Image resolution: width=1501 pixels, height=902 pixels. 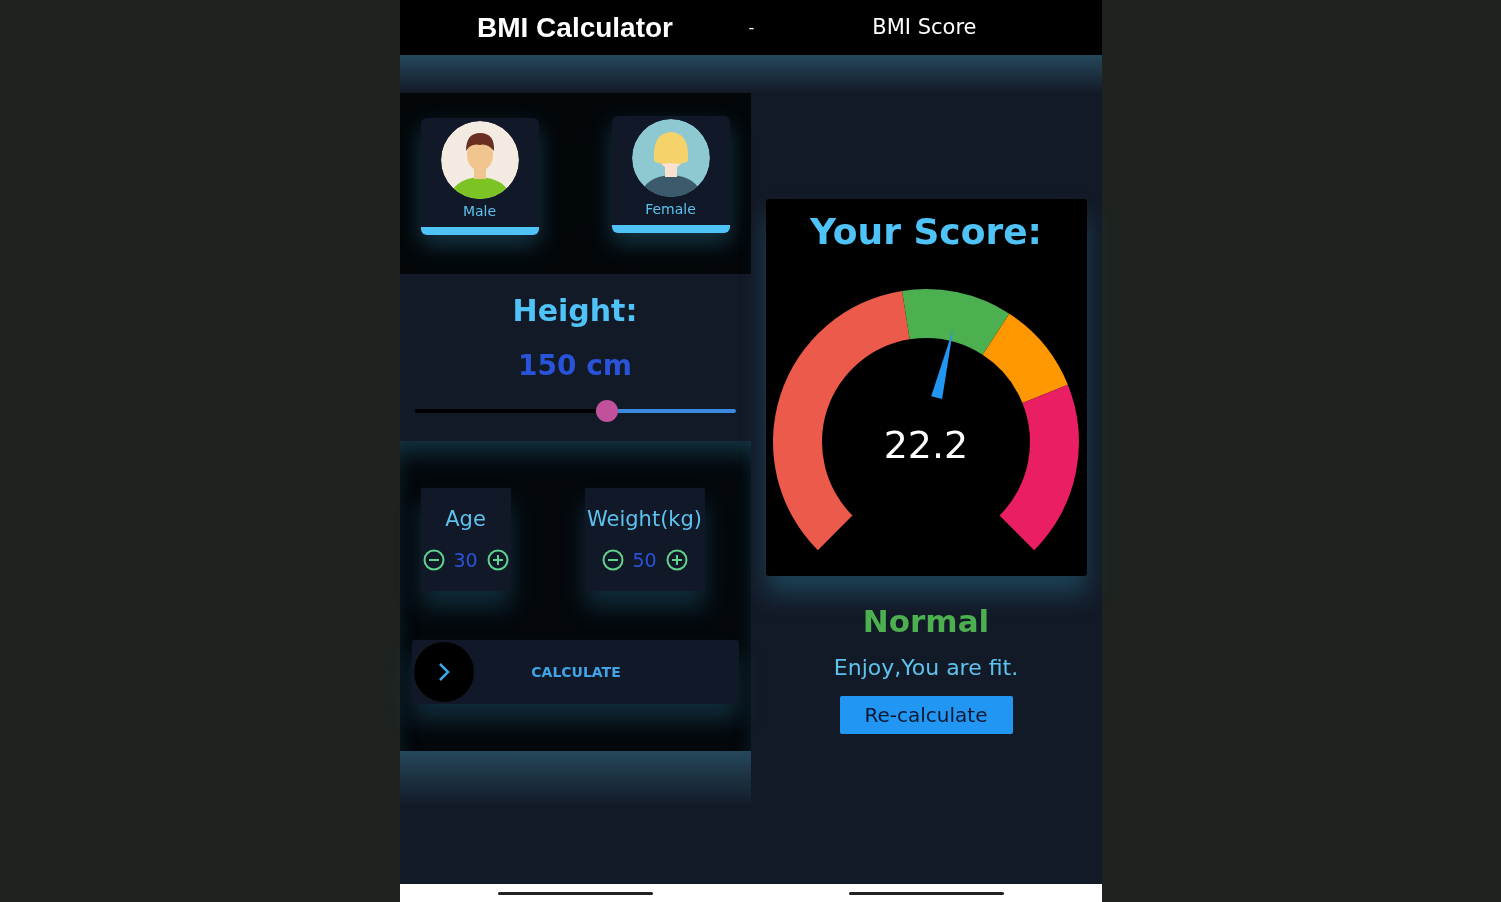 What do you see at coordinates (644, 519) in the screenshot?
I see `counter-label: Weight(kg)` at bounding box center [644, 519].